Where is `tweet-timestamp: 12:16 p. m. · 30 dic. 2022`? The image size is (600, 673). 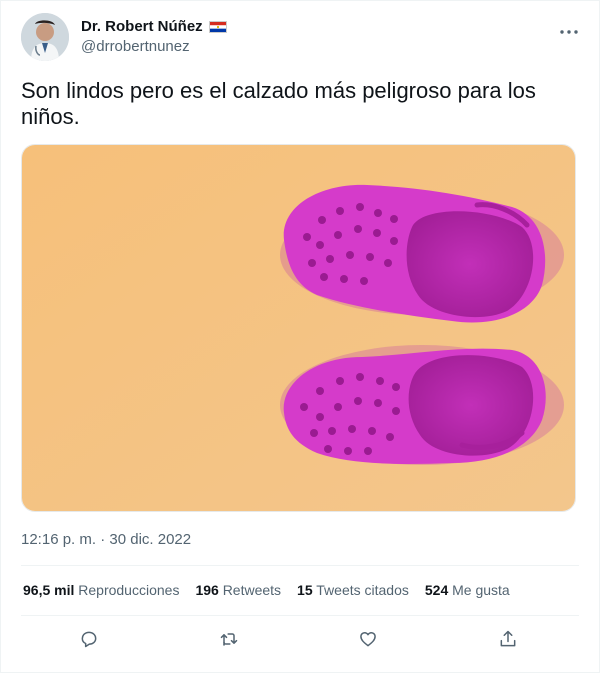 tweet-timestamp: 12:16 p. m. · 30 dic. 2022 is located at coordinates (106, 539).